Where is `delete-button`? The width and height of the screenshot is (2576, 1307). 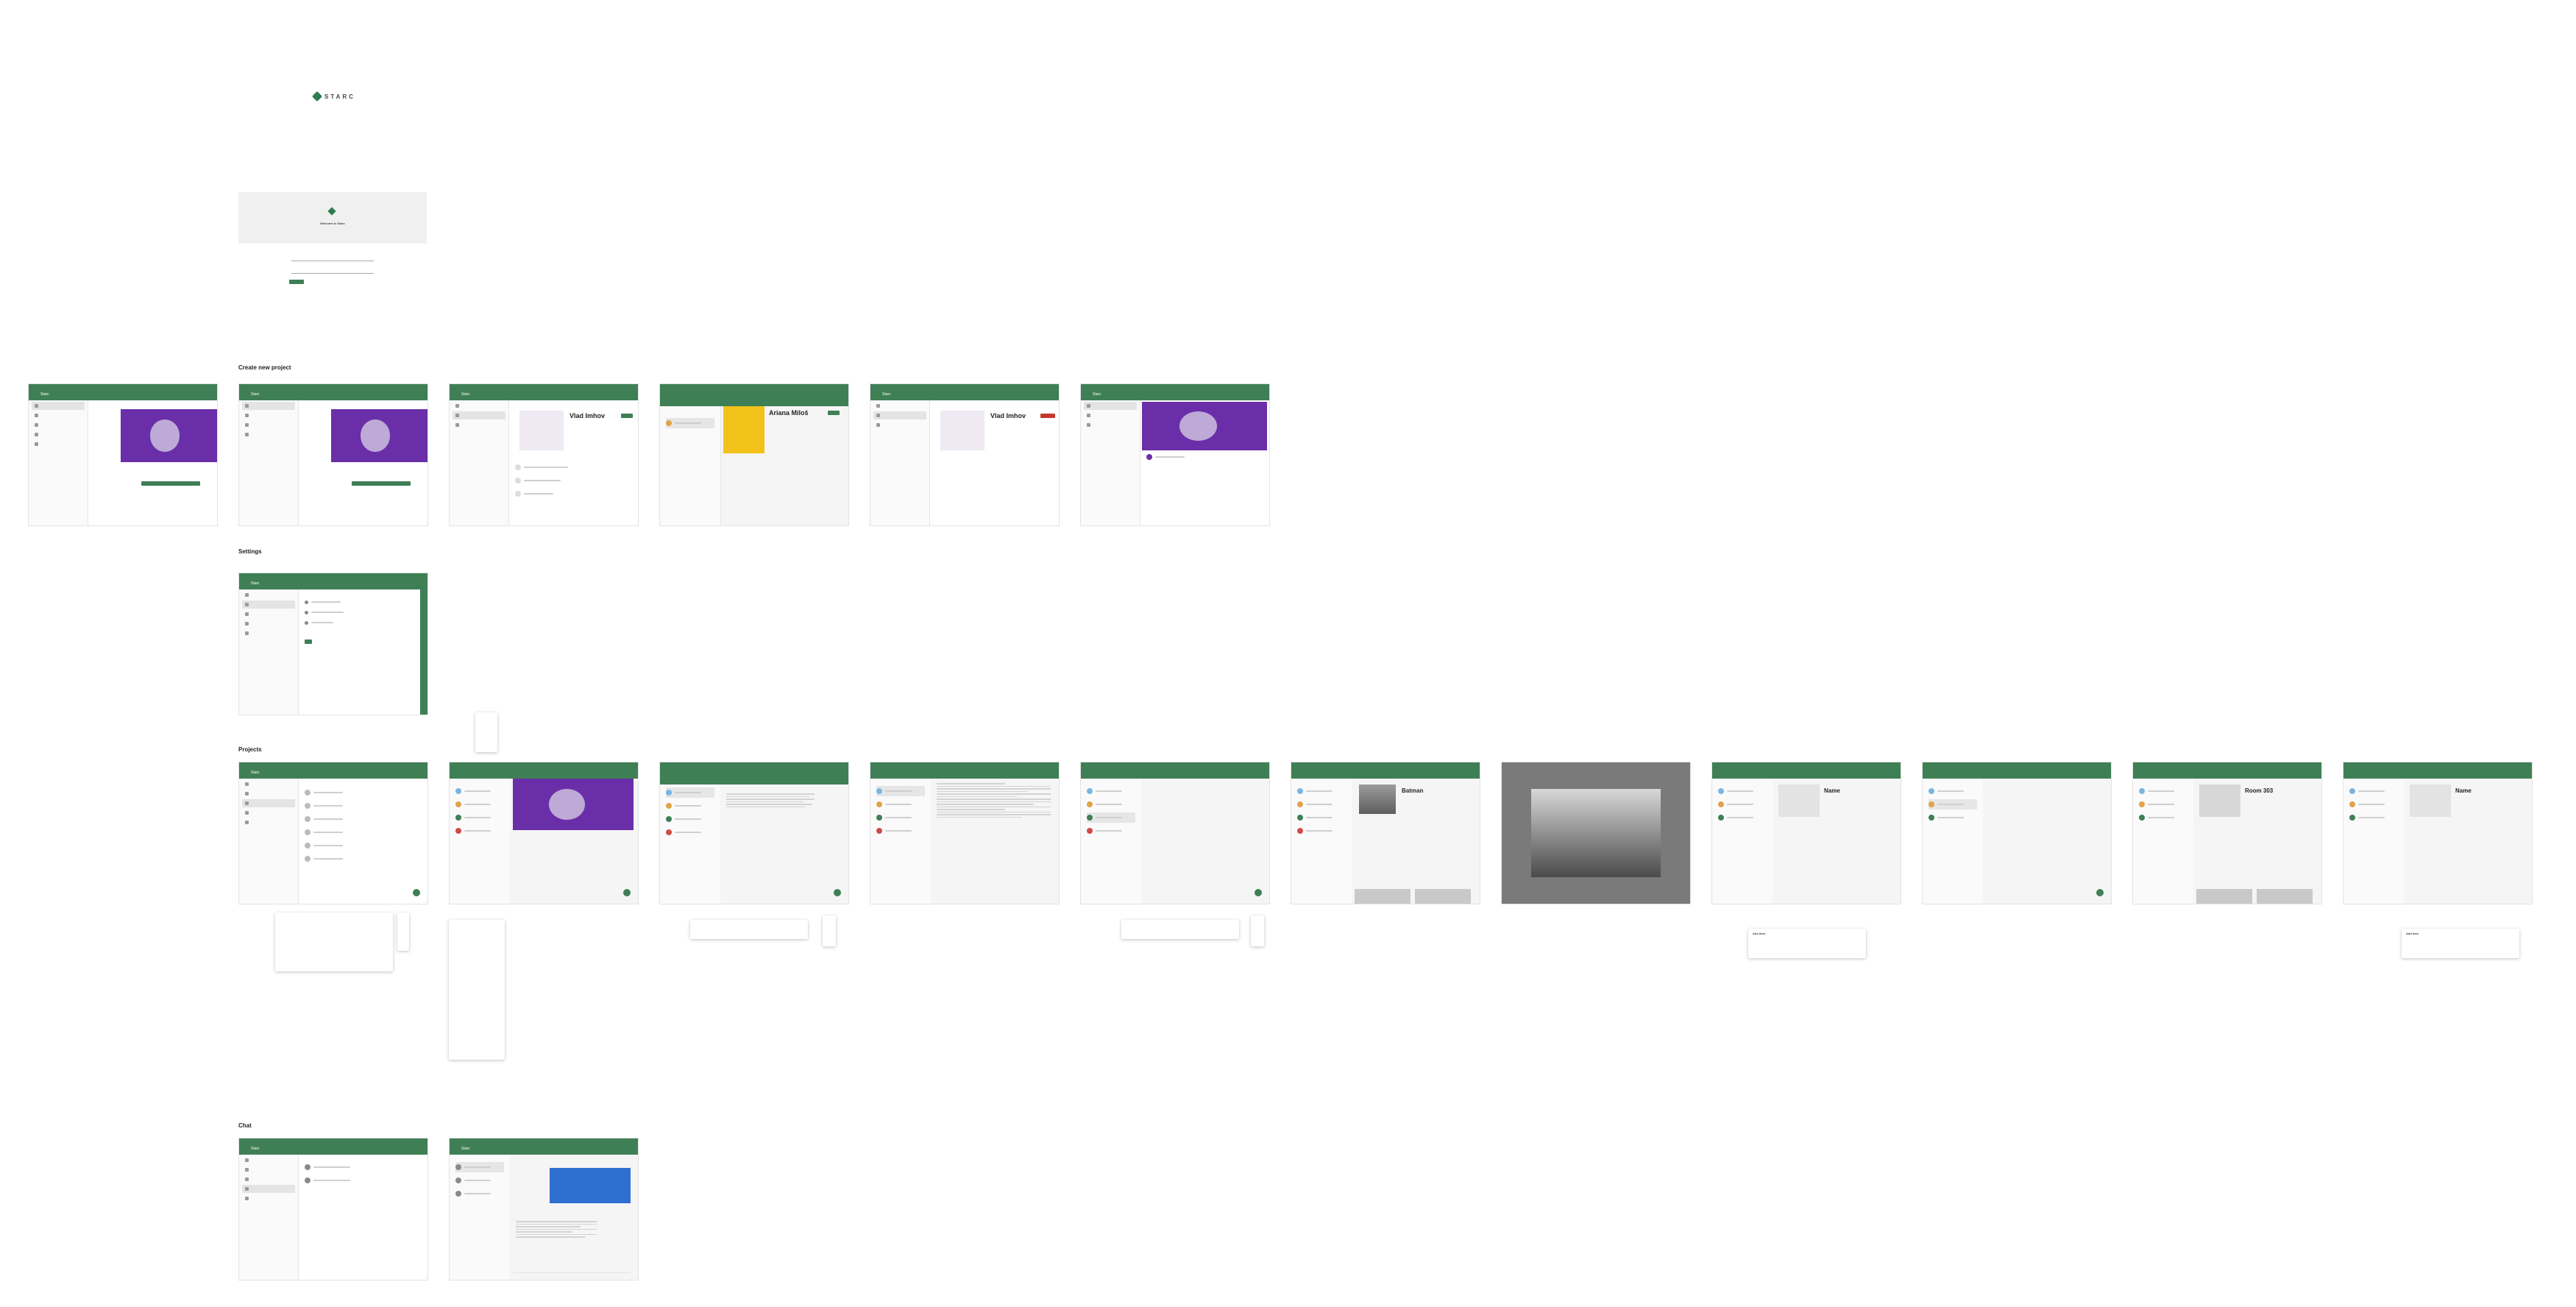
delete-button is located at coordinates (1047, 416).